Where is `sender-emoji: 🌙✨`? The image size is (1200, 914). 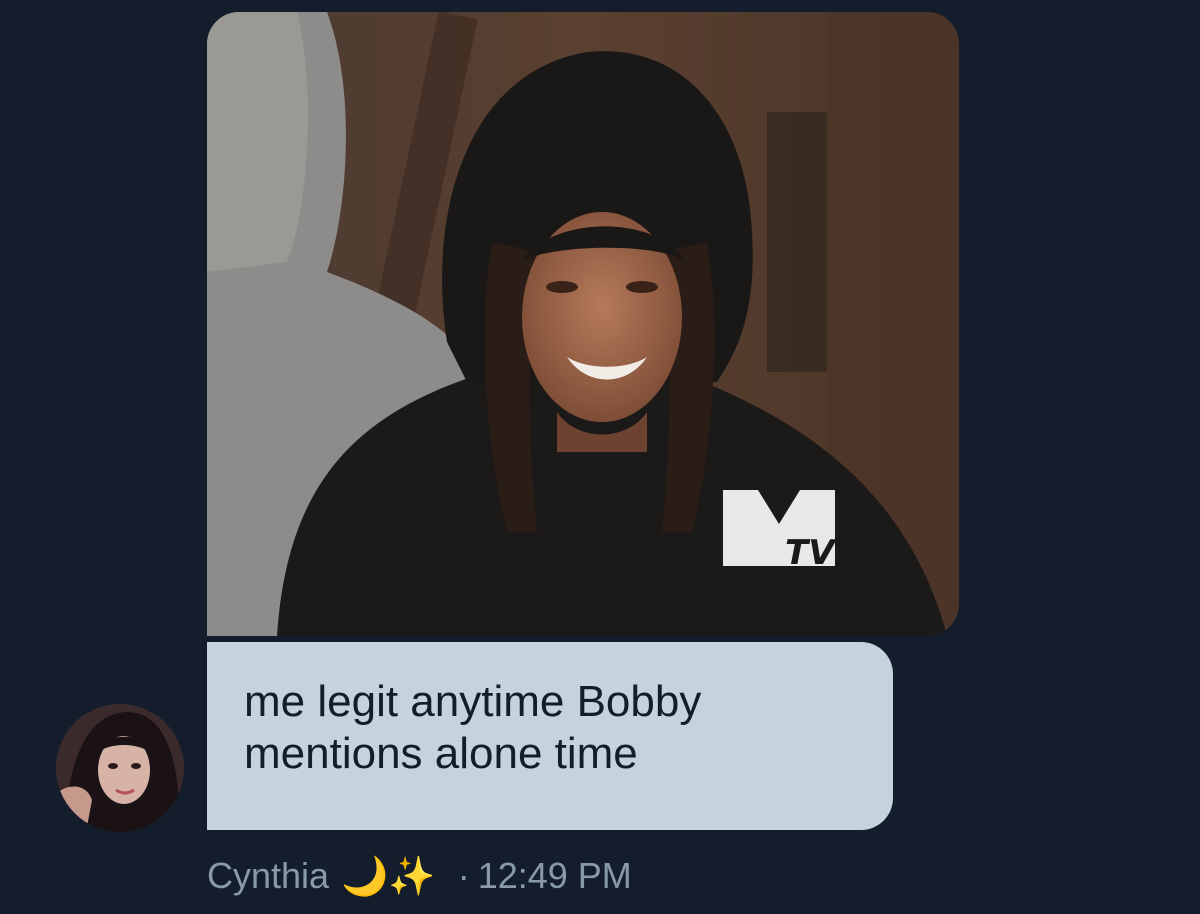 sender-emoji: 🌙✨ is located at coordinates (388, 875).